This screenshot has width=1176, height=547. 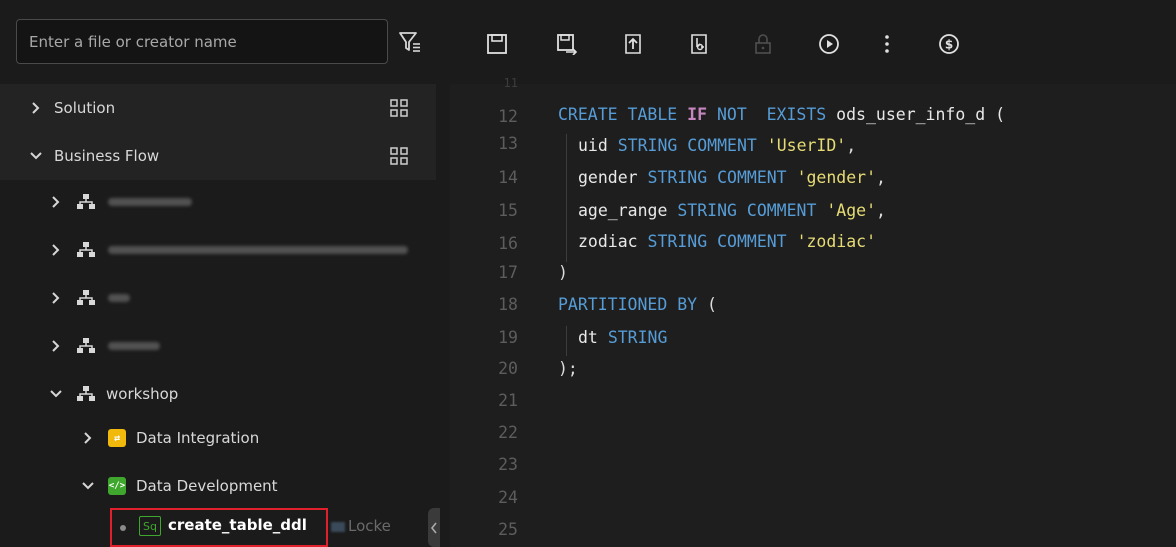 What do you see at coordinates (508, 432) in the screenshot?
I see `line-number: 22` at bounding box center [508, 432].